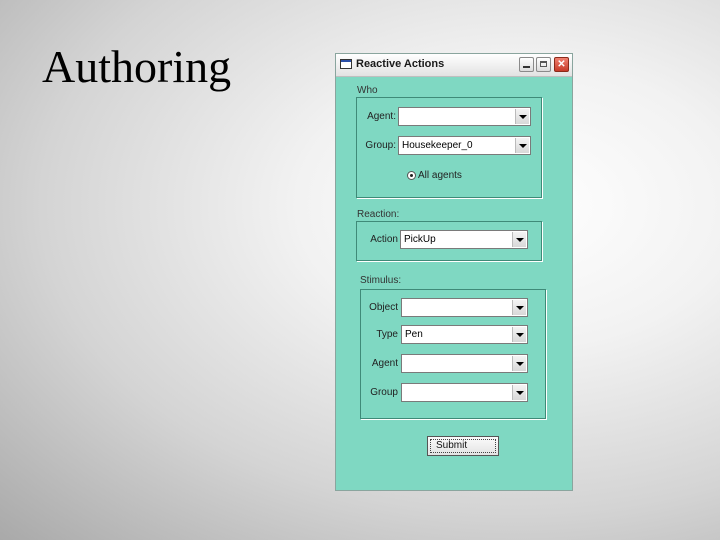 The width and height of the screenshot is (720, 540). Describe the element at coordinates (387, 334) in the screenshot. I see `stimulus-type-label: Type` at that location.